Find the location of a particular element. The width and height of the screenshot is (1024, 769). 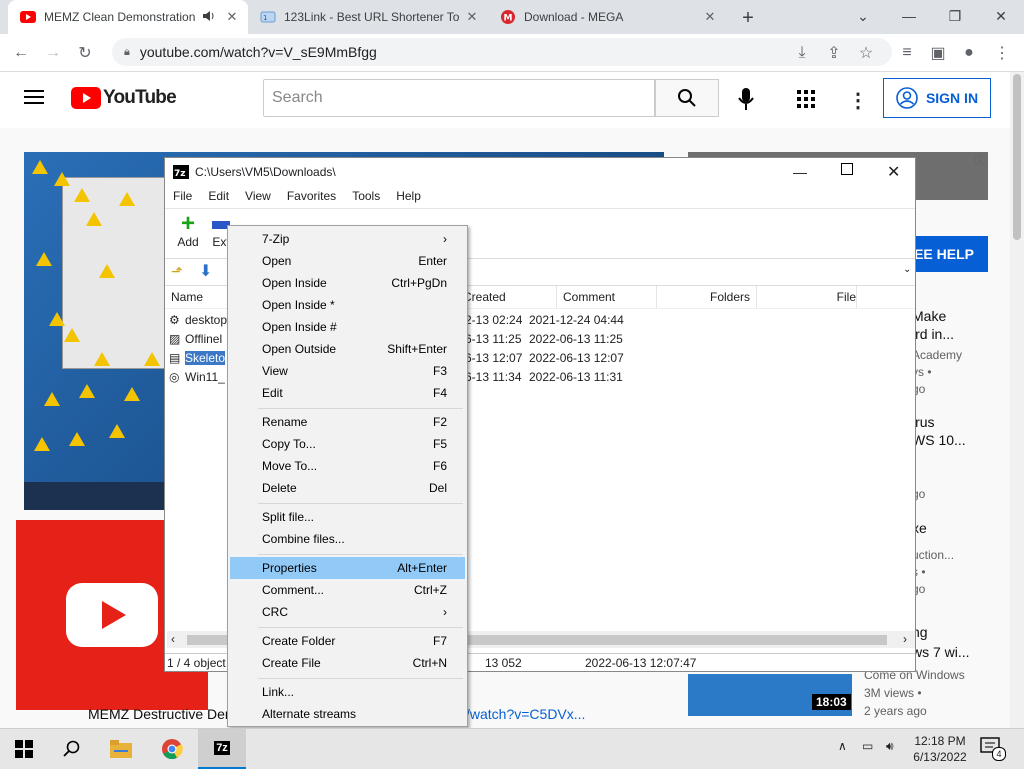

tab-memz: MEMZ Clean Demonstration ✕ is located at coordinates (128, 17).